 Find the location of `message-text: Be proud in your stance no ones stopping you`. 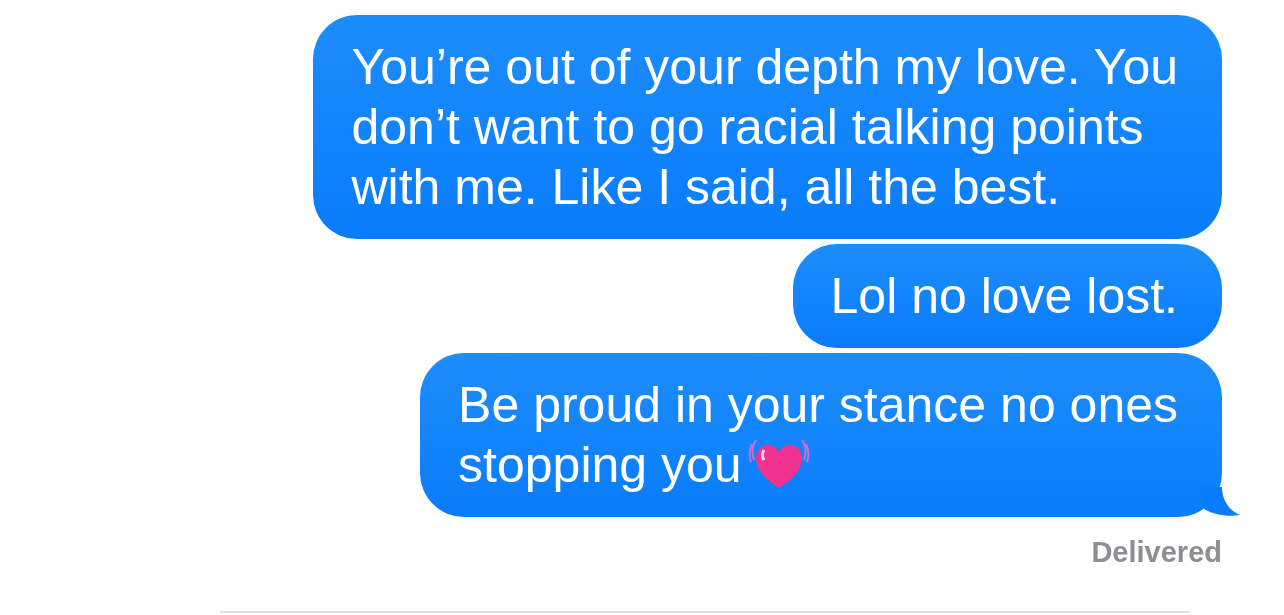

message-text: Be proud in your stance no ones stopping you is located at coordinates (818, 435).